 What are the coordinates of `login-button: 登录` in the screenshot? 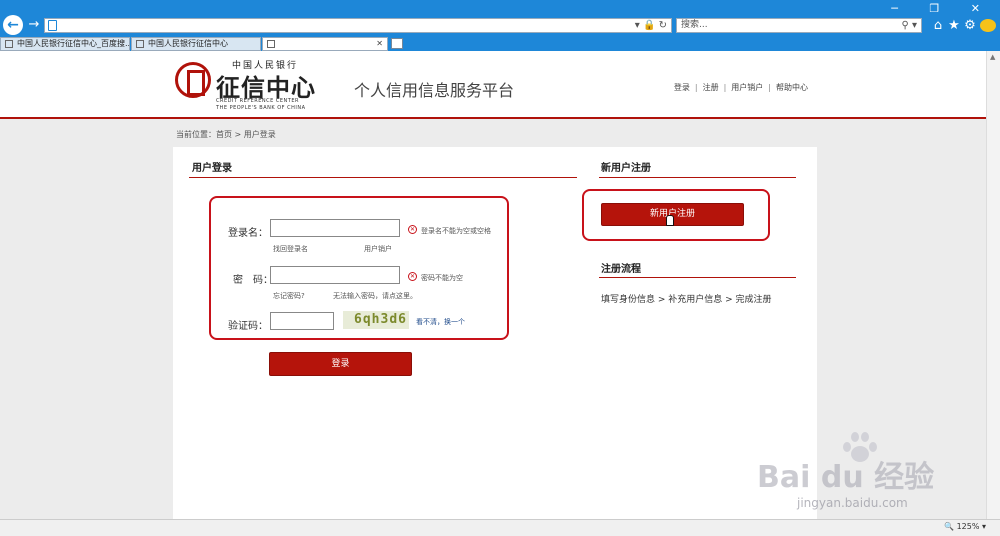 It's located at (340, 364).